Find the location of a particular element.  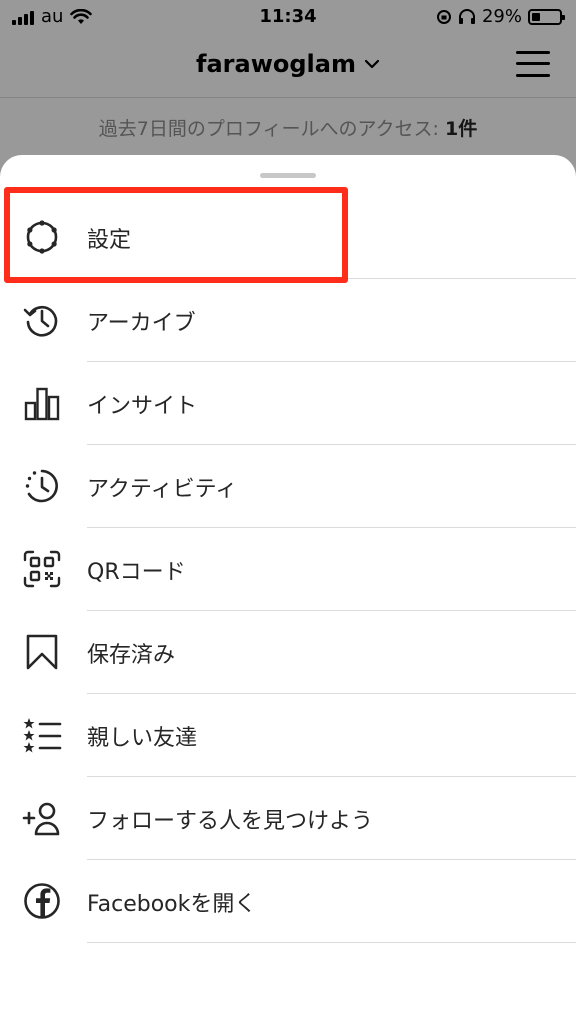

menu-item-label: 保存済み is located at coordinates (131, 655).